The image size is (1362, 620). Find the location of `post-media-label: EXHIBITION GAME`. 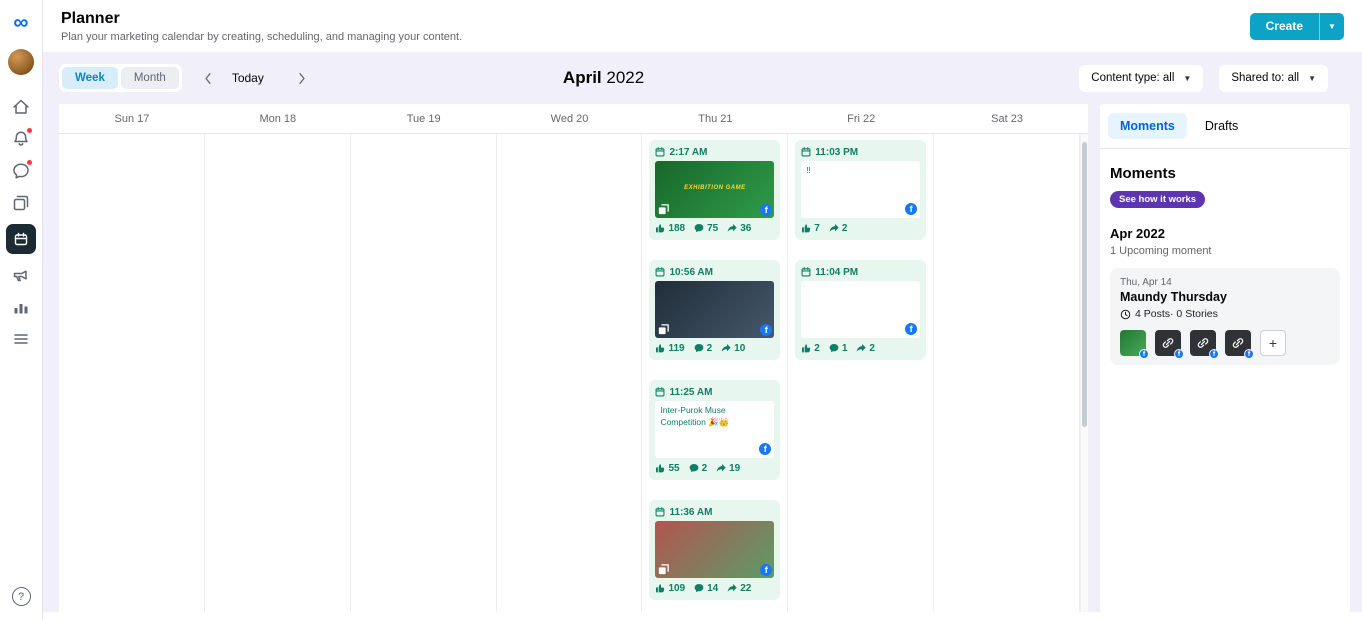

post-media-label: EXHIBITION GAME is located at coordinates (715, 187).